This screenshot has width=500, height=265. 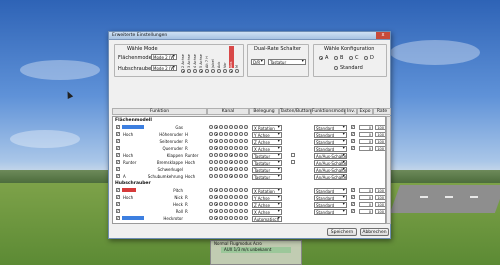 What do you see at coordinates (336, 68) in the screenshot?
I see `config-radio-standard` at bounding box center [336, 68].